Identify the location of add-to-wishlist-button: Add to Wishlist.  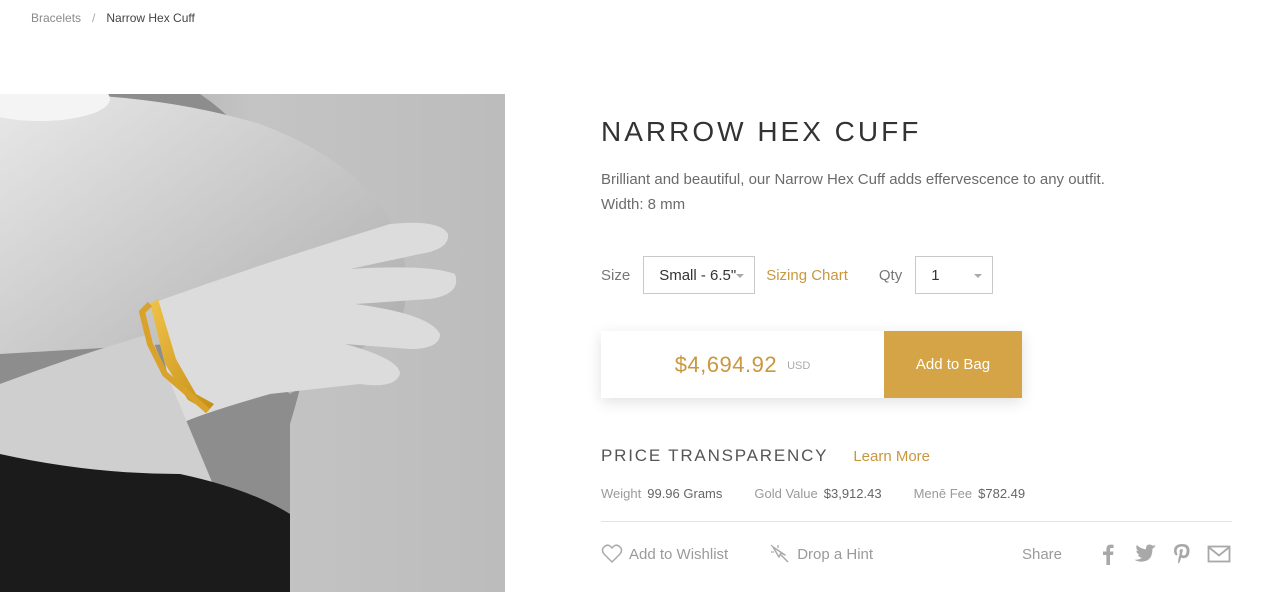
(664, 554).